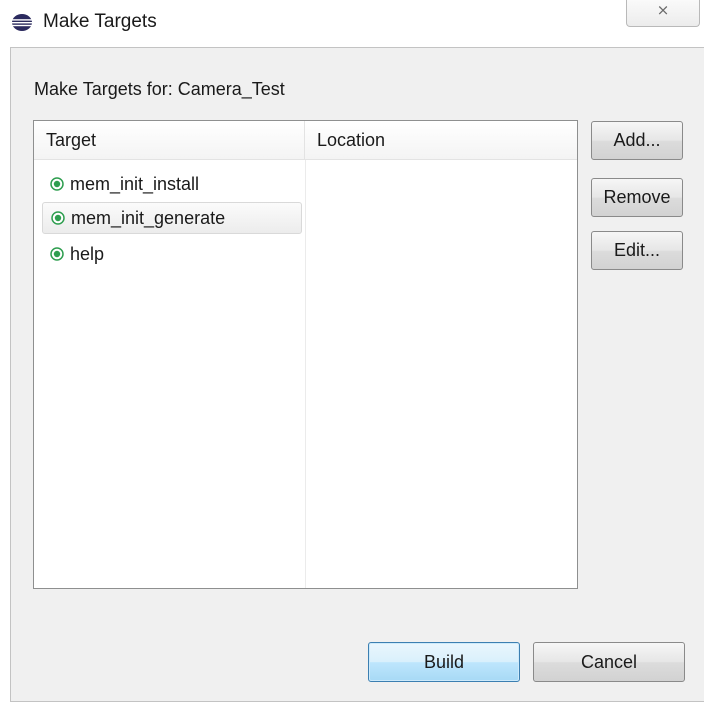 Image resolution: width=705 pixels, height=710 pixels. Describe the element at coordinates (305, 374) in the screenshot. I see `column-divider` at that location.